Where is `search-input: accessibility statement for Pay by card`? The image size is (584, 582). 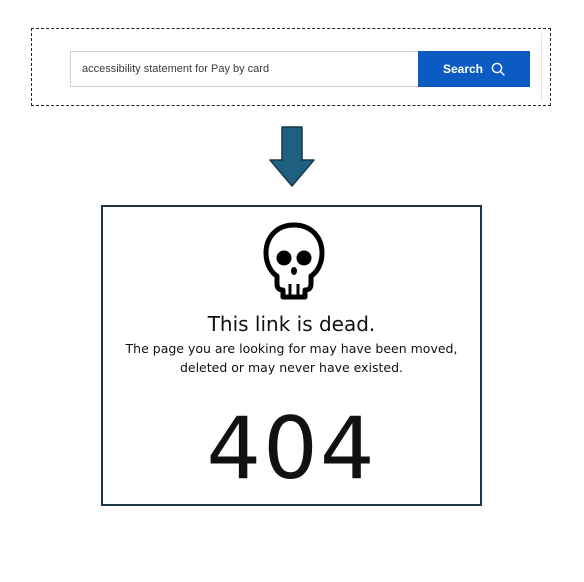 search-input: accessibility statement for Pay by card is located at coordinates (244, 69).